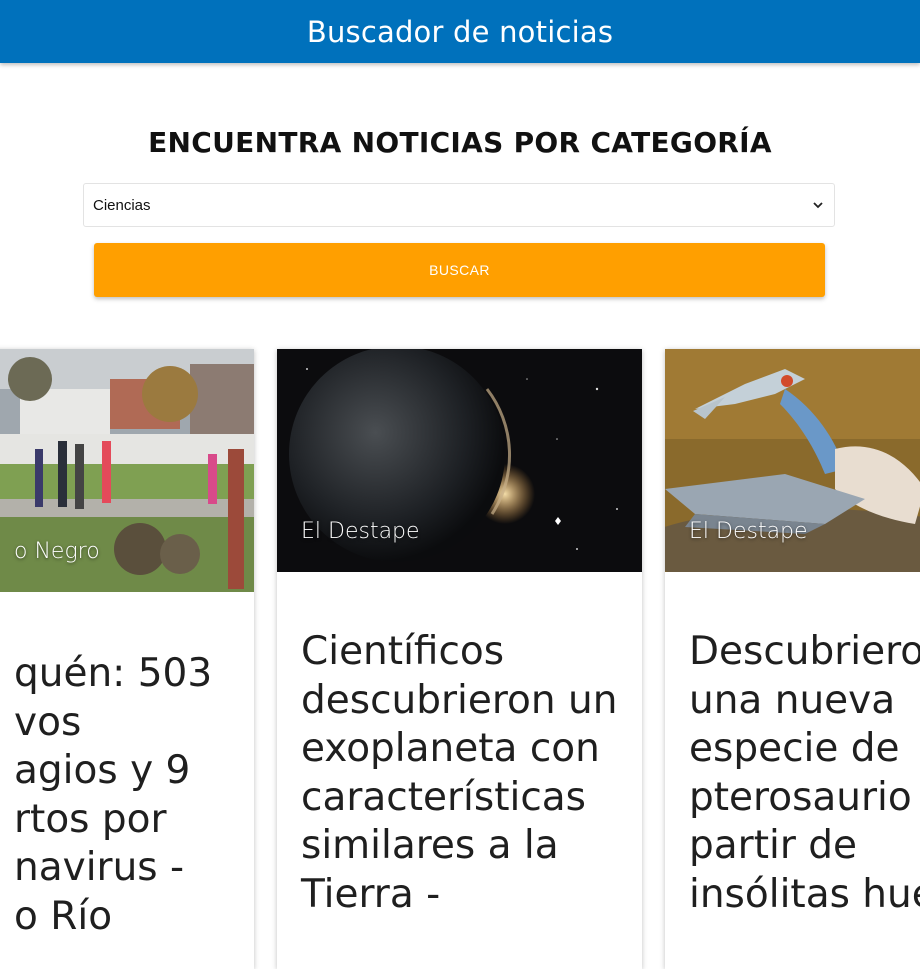 This screenshot has height=969, width=920. Describe the element at coordinates (804, 651) in the screenshot. I see `news-title-line: Descubriero` at that location.